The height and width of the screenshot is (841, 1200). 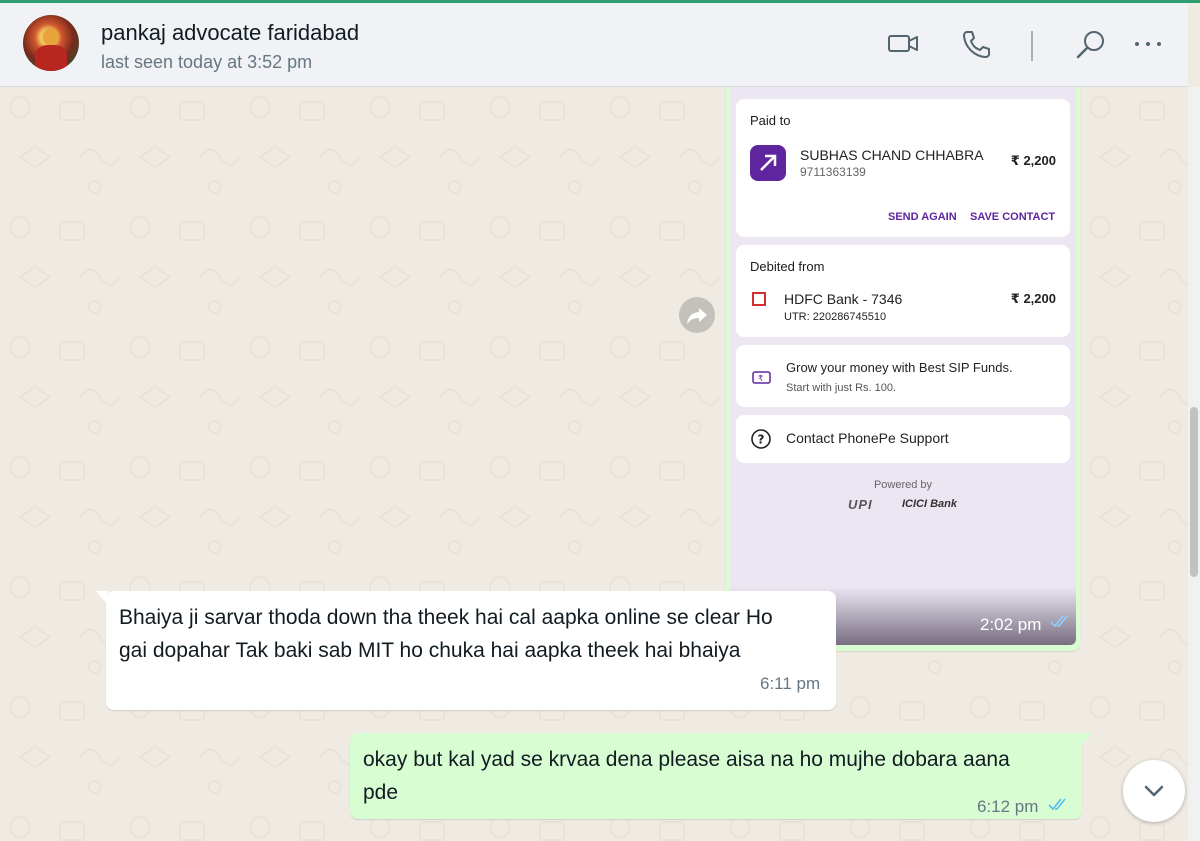 I want to click on scroll-to-bottom-button, so click(x=1154, y=791).